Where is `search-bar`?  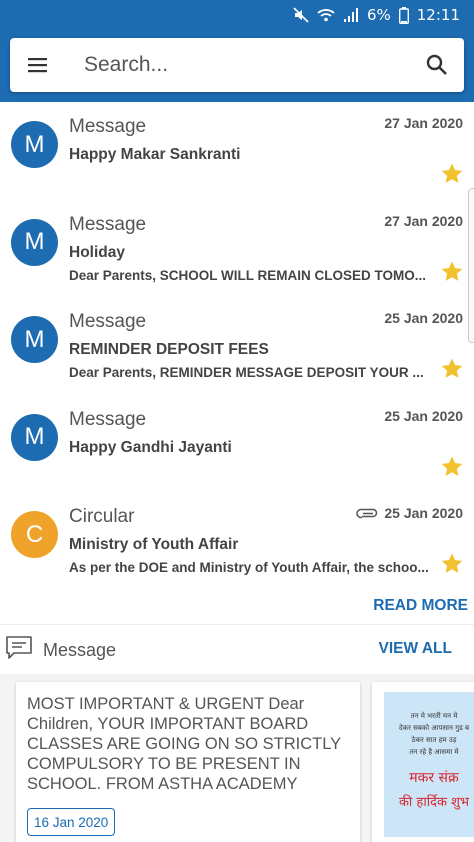
search-bar is located at coordinates (237, 65).